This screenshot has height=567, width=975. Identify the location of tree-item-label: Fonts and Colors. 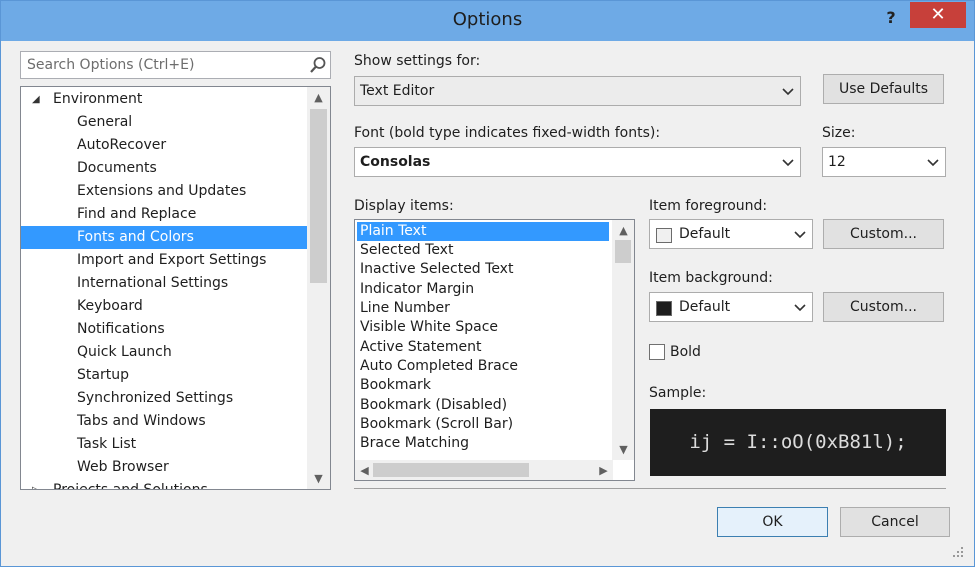
(135, 237).